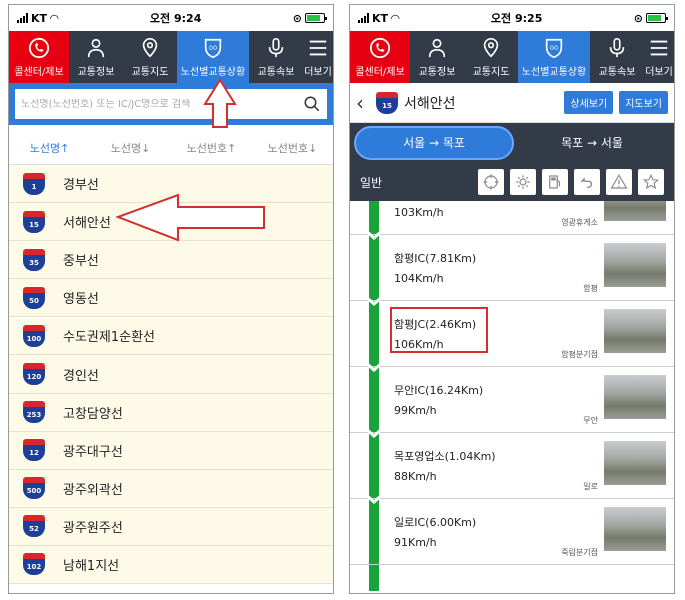 The image size is (685, 600). Describe the element at coordinates (439, 330) in the screenshot. I see `highlight-box` at that location.